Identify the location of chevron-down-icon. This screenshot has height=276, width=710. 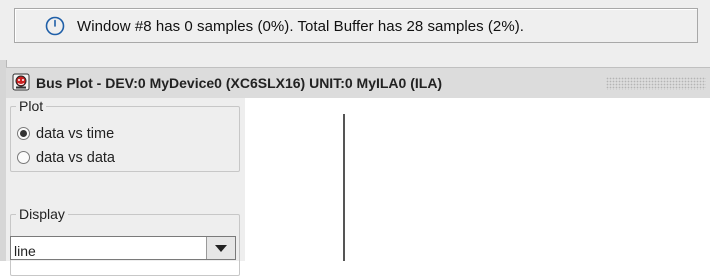
(221, 248).